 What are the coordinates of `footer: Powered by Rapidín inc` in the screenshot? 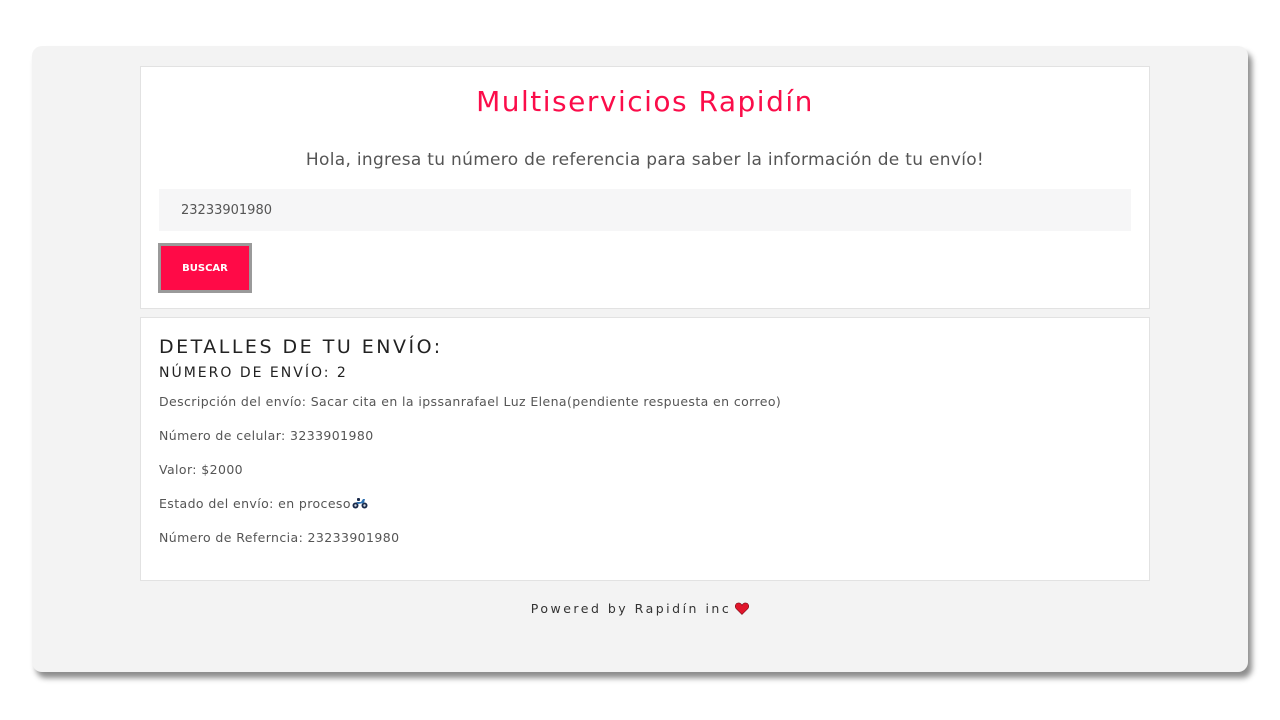 It's located at (640, 609).